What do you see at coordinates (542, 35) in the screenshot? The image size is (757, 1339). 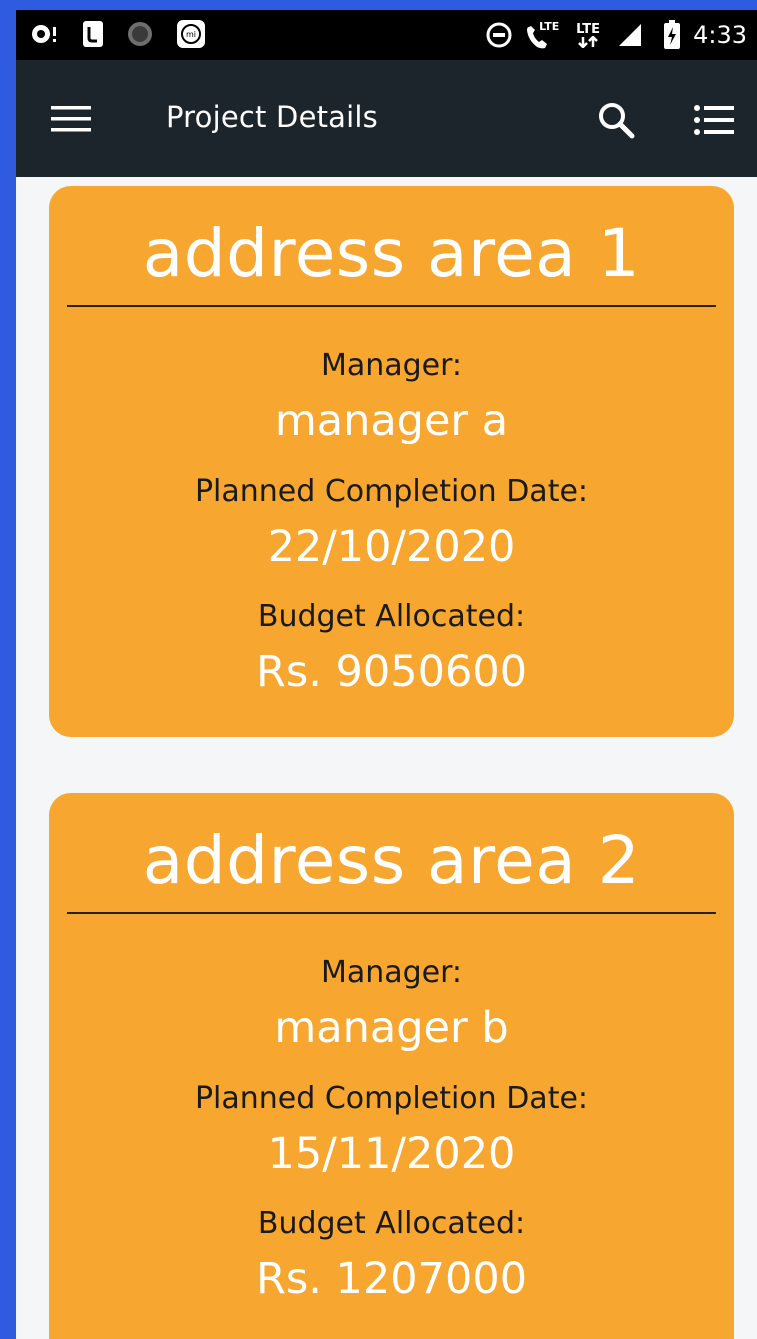 I see `volte-call-icon: LTE` at bounding box center [542, 35].